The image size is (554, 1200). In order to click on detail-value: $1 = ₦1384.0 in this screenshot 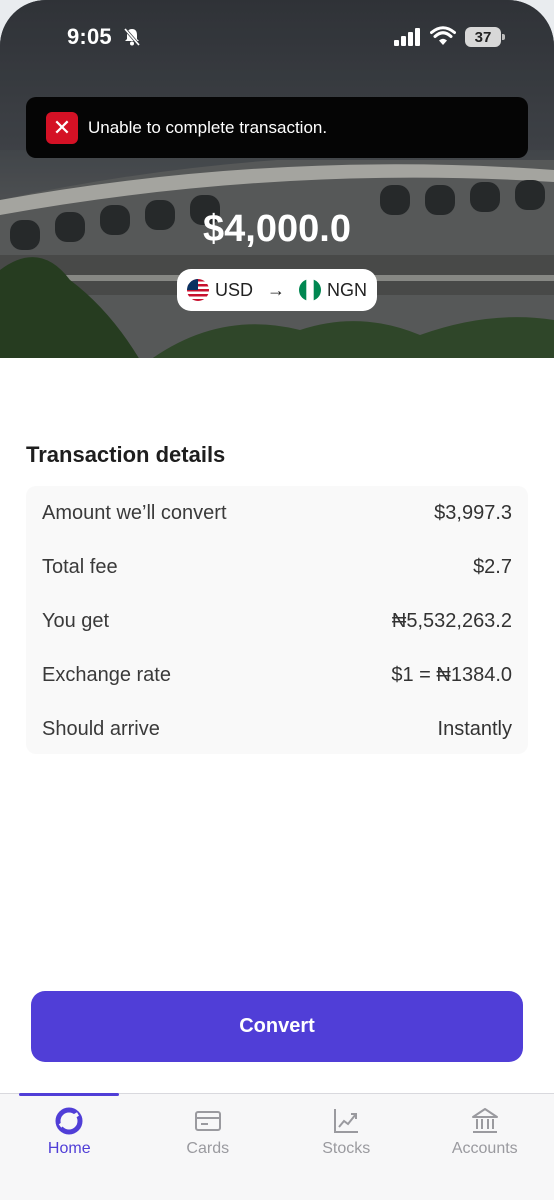, I will do `click(451, 674)`.